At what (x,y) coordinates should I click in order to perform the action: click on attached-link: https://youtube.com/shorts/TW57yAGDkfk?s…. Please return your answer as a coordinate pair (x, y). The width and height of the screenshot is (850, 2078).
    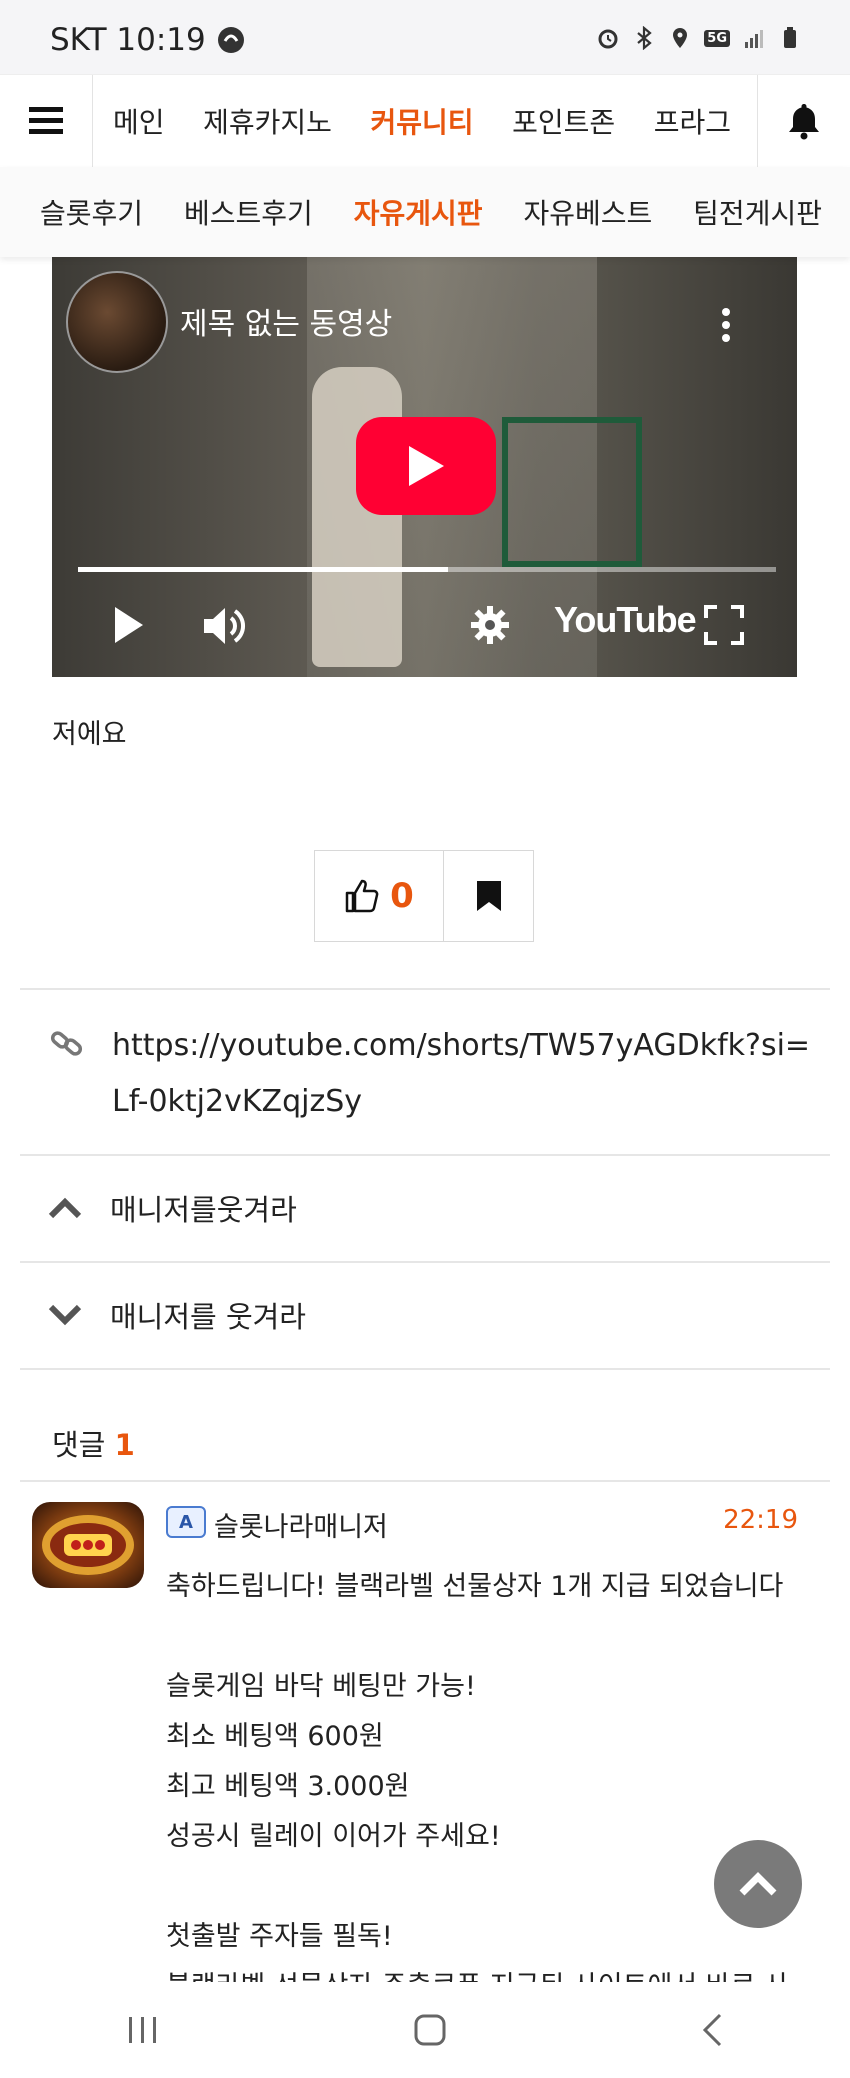
    Looking at the image, I should click on (425, 1072).